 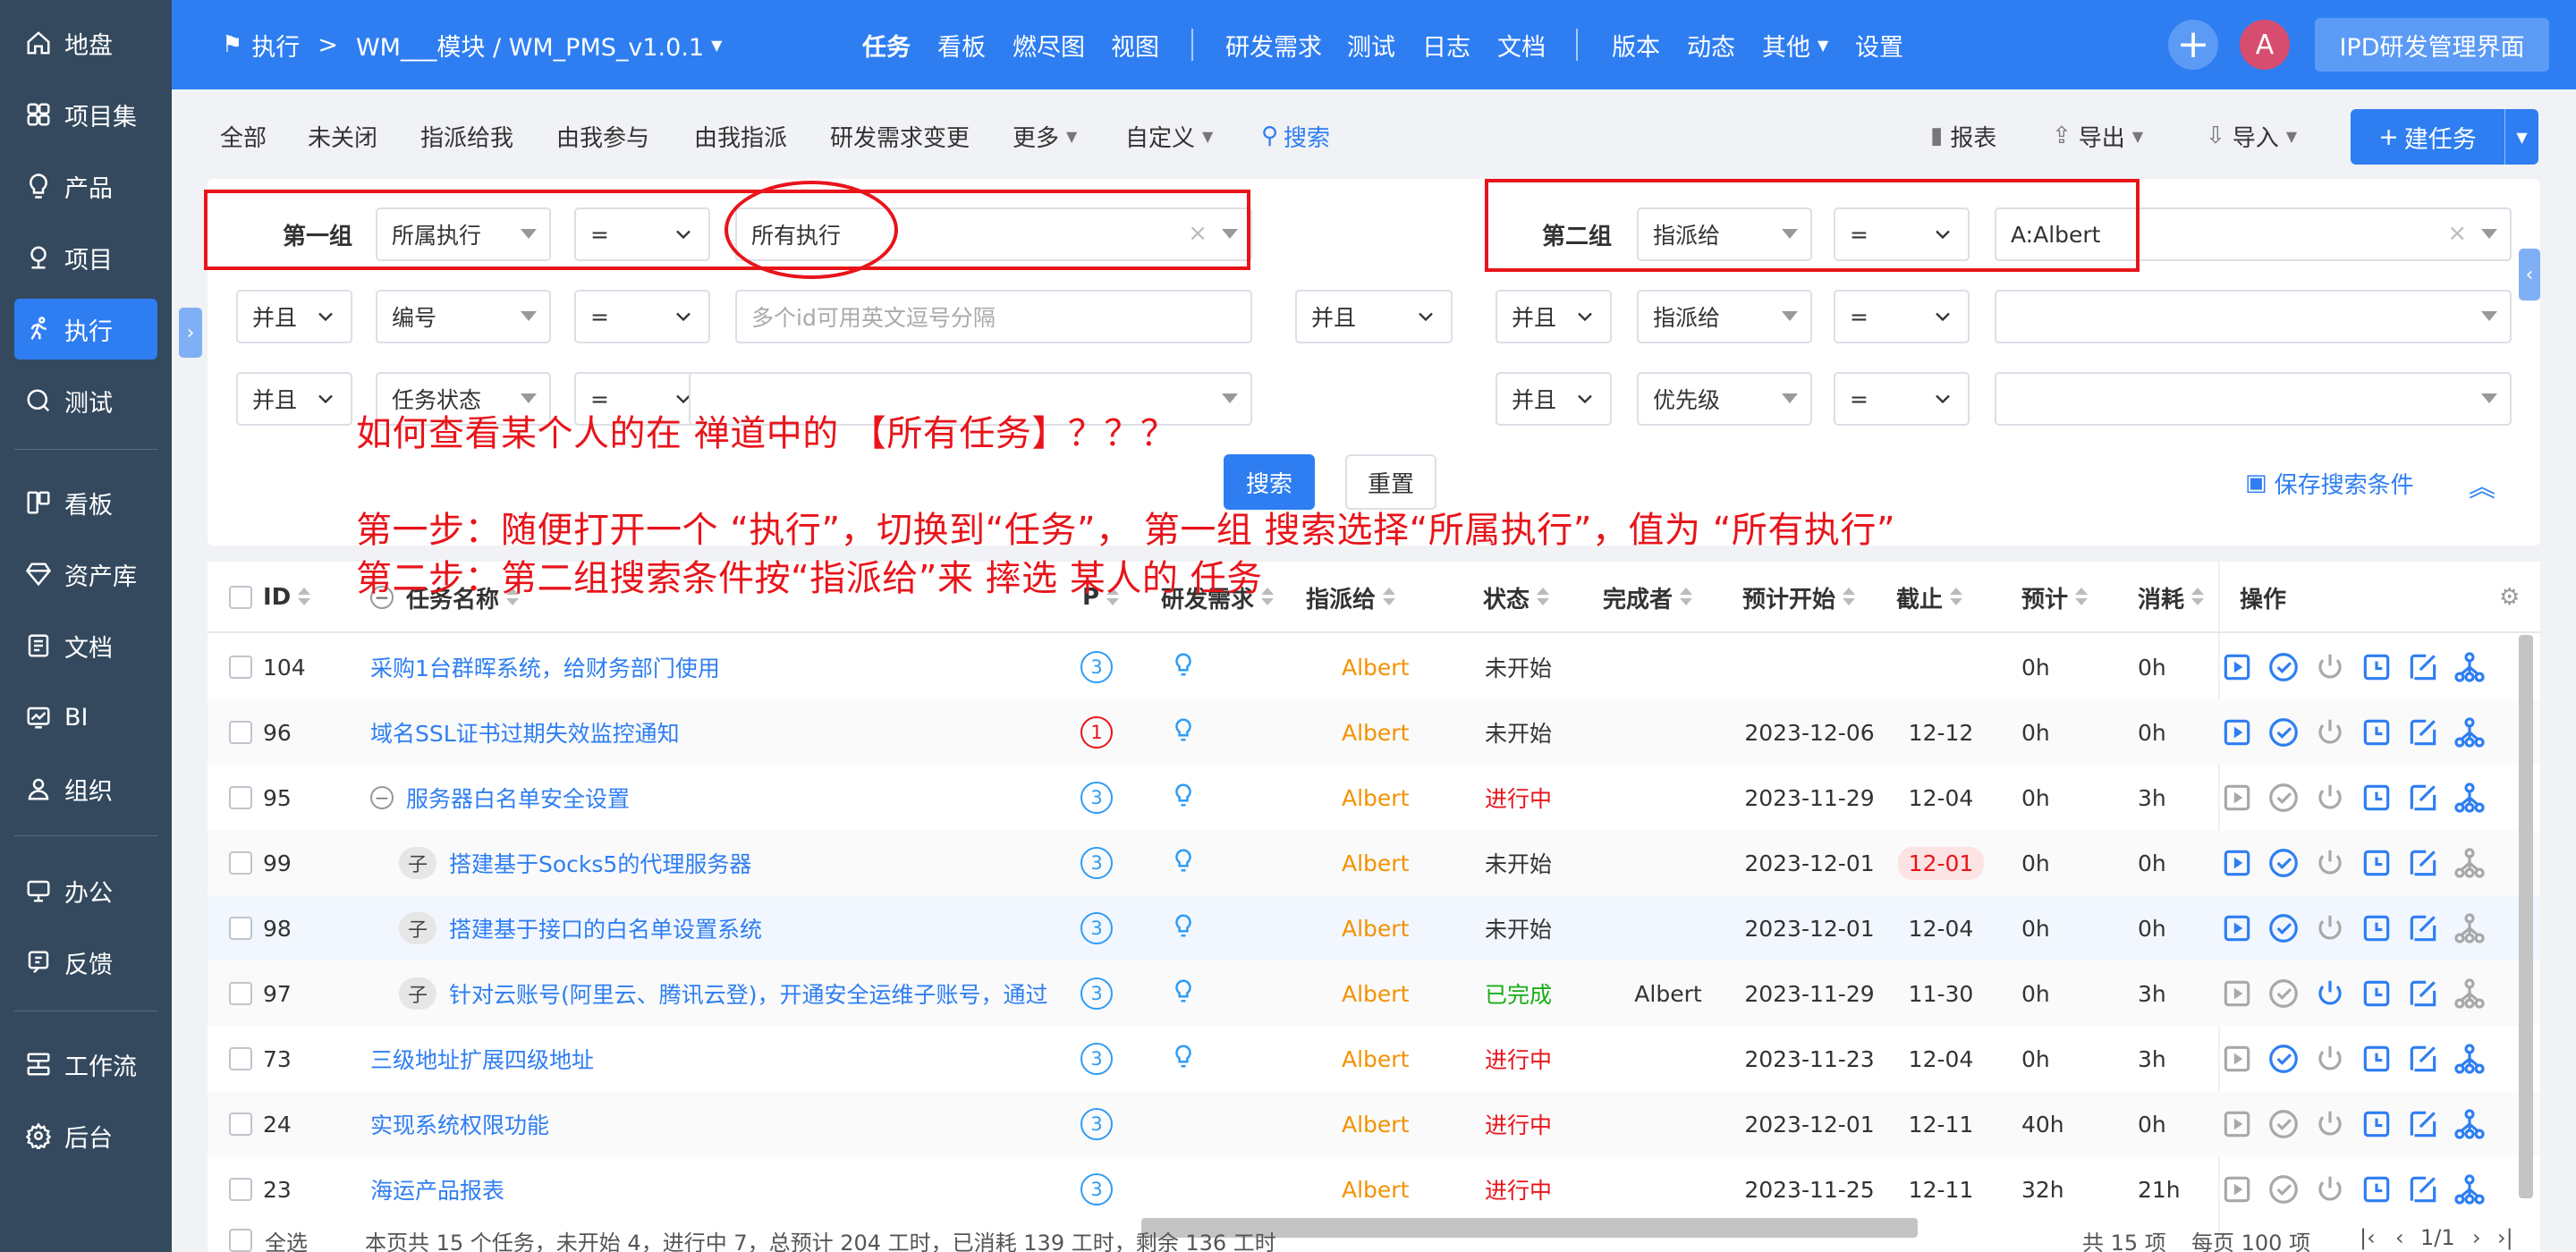 I want to click on tab-burndown: 燃尽图, so click(x=1049, y=44).